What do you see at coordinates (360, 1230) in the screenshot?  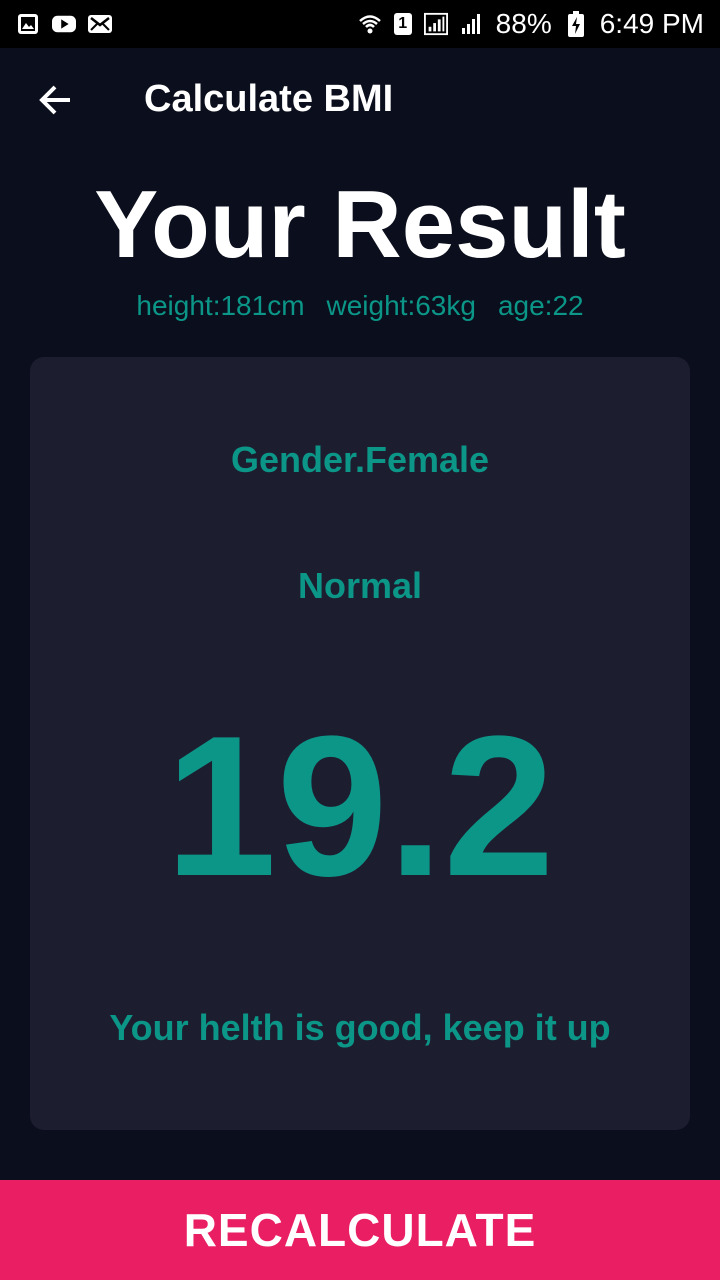 I see `recalculate-button: RECALCULATE` at bounding box center [360, 1230].